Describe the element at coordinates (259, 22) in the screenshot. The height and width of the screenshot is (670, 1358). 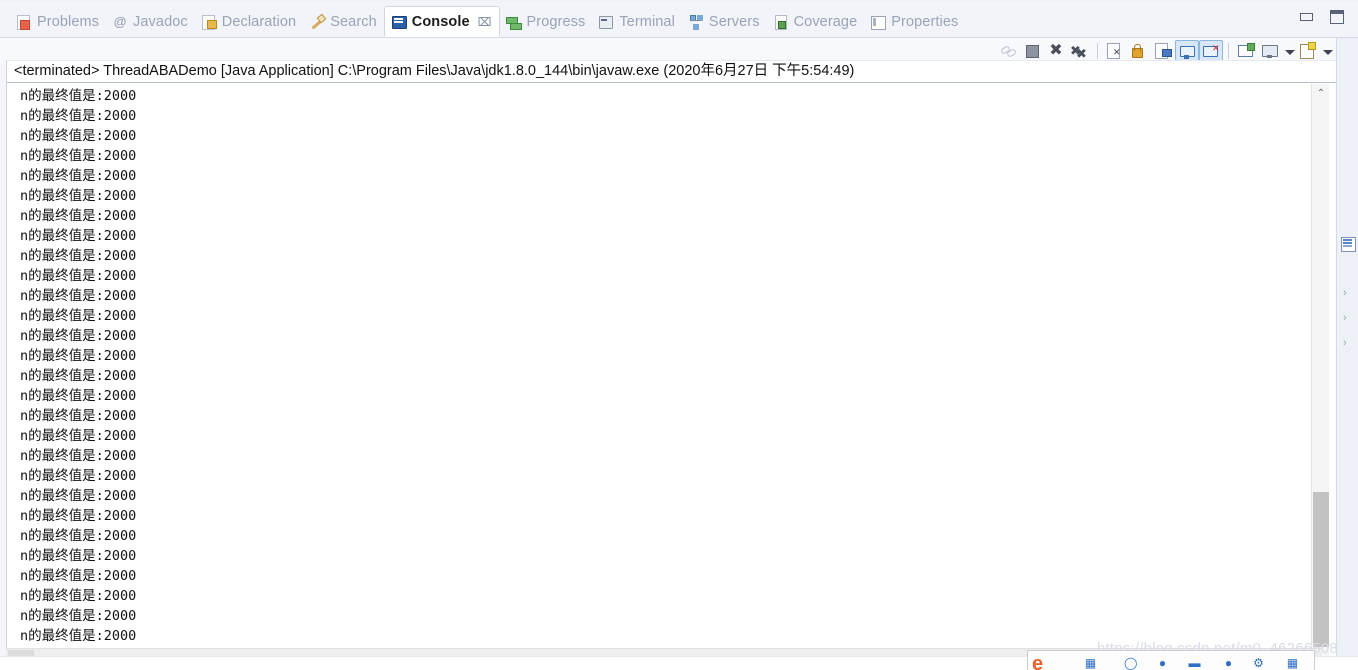
I see `tab-label: Declaration` at that location.